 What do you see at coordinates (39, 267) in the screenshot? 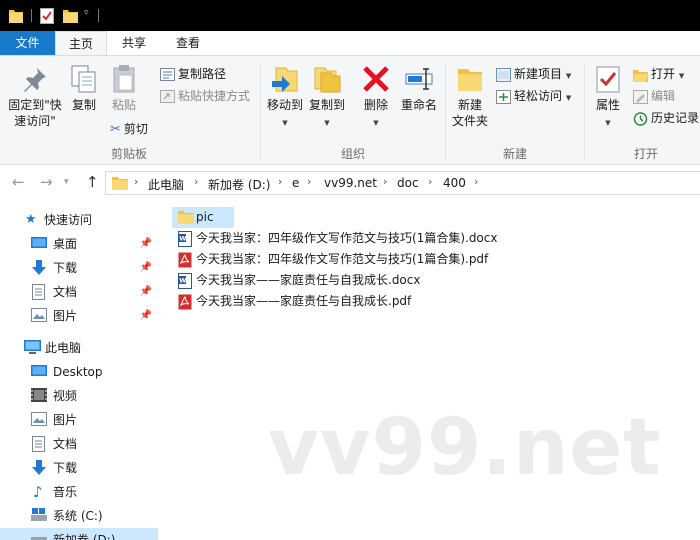
I see `download-arrow-icon` at bounding box center [39, 267].